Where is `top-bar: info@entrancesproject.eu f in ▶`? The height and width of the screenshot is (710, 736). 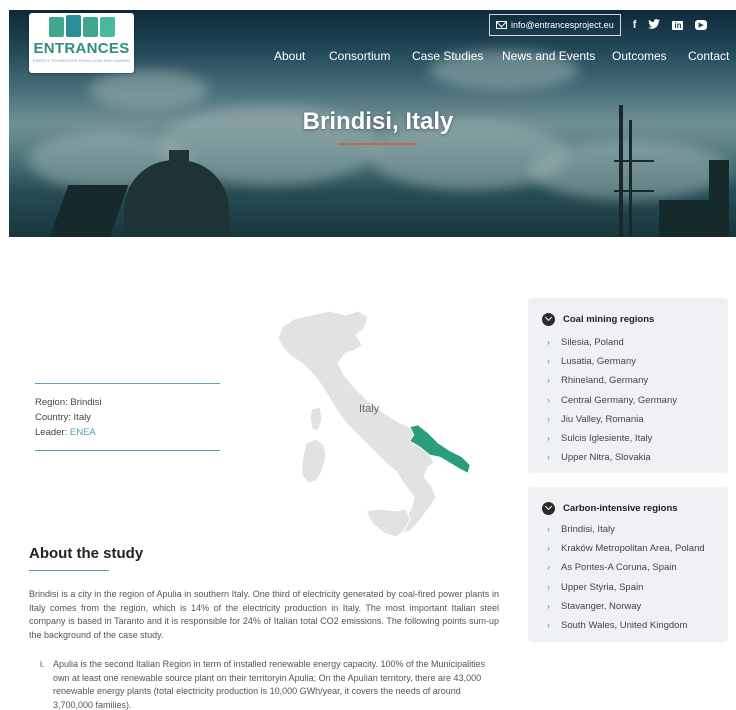
top-bar: info@entrancesproject.eu f in ▶ is located at coordinates (608, 25).